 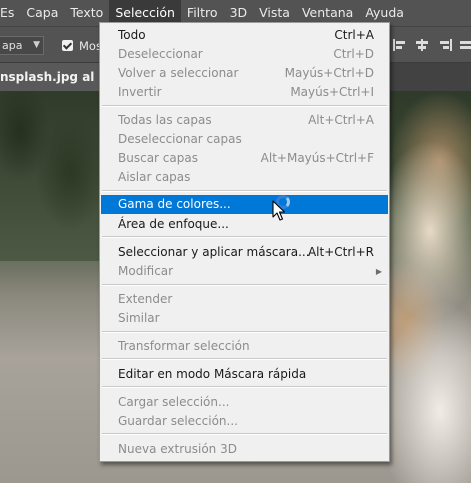 I want to click on menu-item-label: Aislar capas, so click(x=154, y=177).